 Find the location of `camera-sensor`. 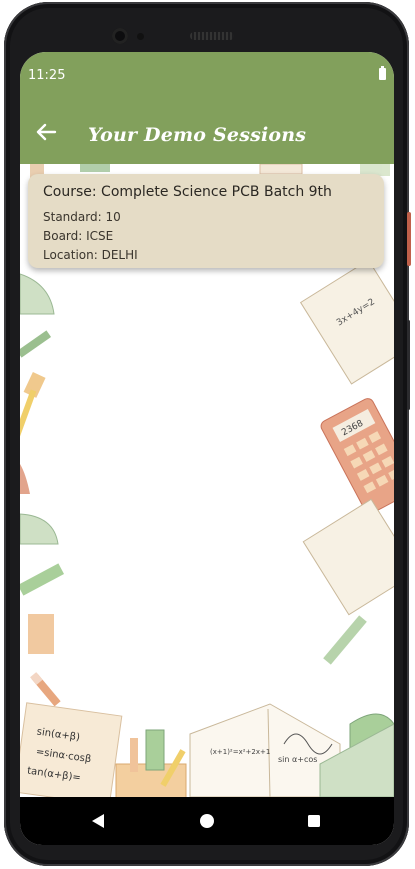

camera-sensor is located at coordinates (140, 36).